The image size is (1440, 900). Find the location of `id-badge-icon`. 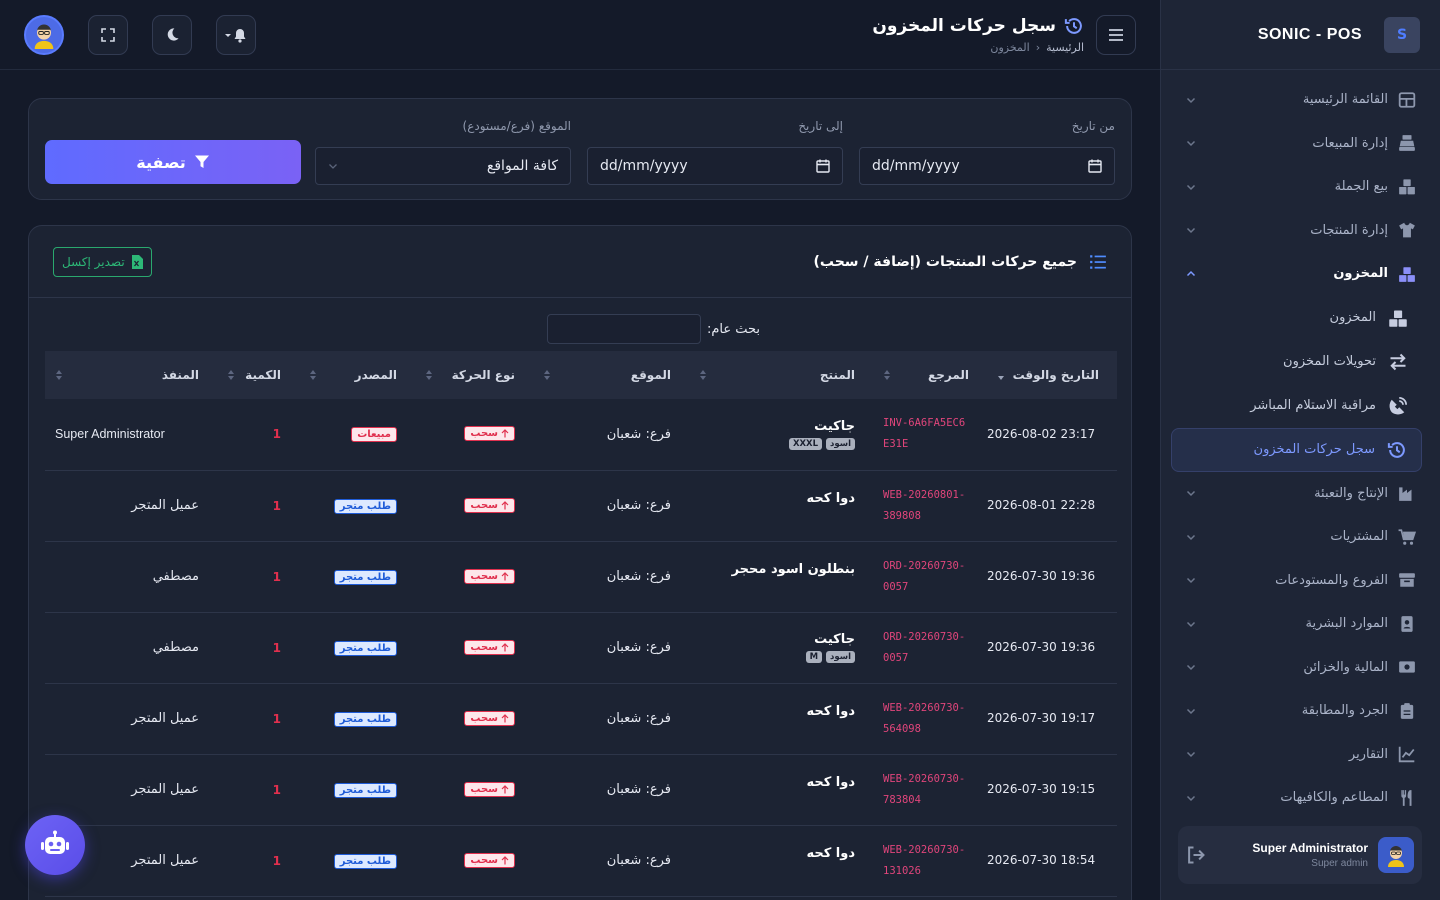

id-badge-icon is located at coordinates (1407, 623).